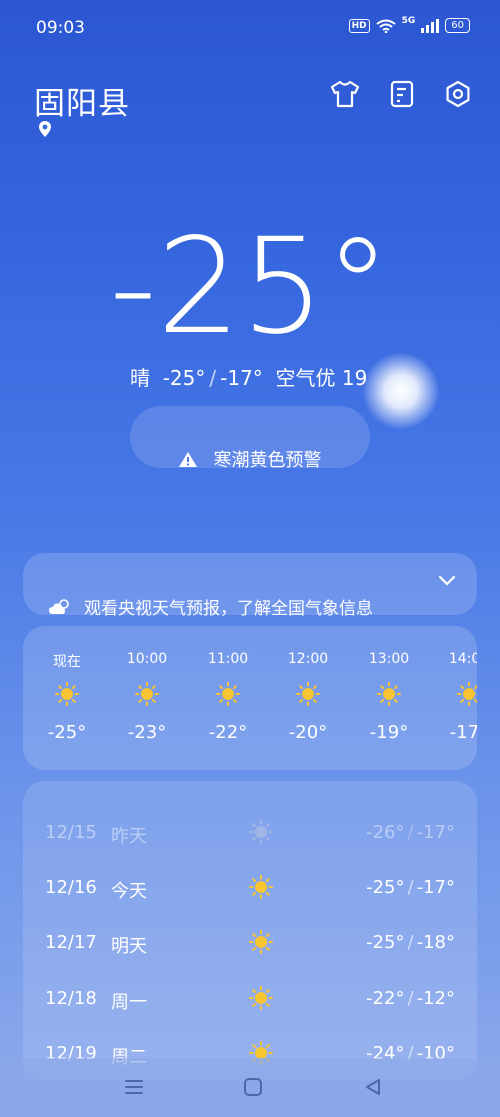  What do you see at coordinates (250, 438) in the screenshot?
I see `weather-alert-pill: 寒潮黄色预警` at bounding box center [250, 438].